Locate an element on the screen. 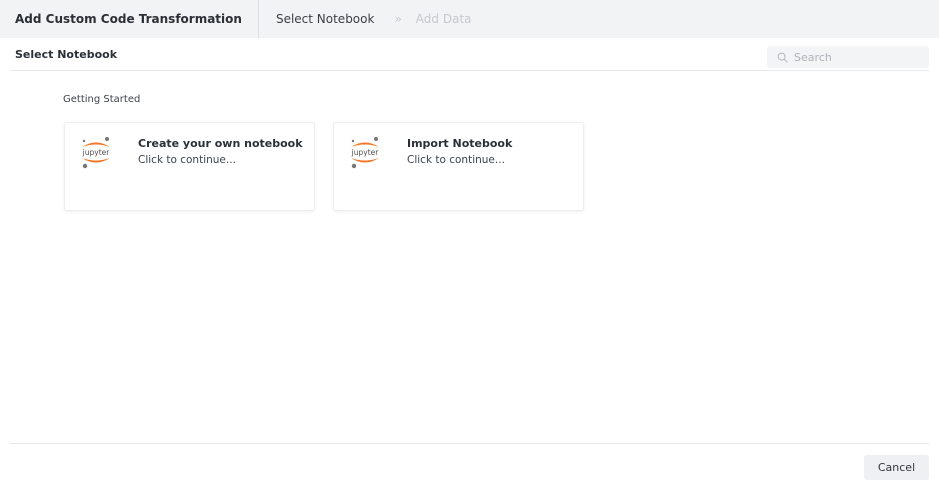  step-select-notebook: Select Notebook is located at coordinates (325, 19).